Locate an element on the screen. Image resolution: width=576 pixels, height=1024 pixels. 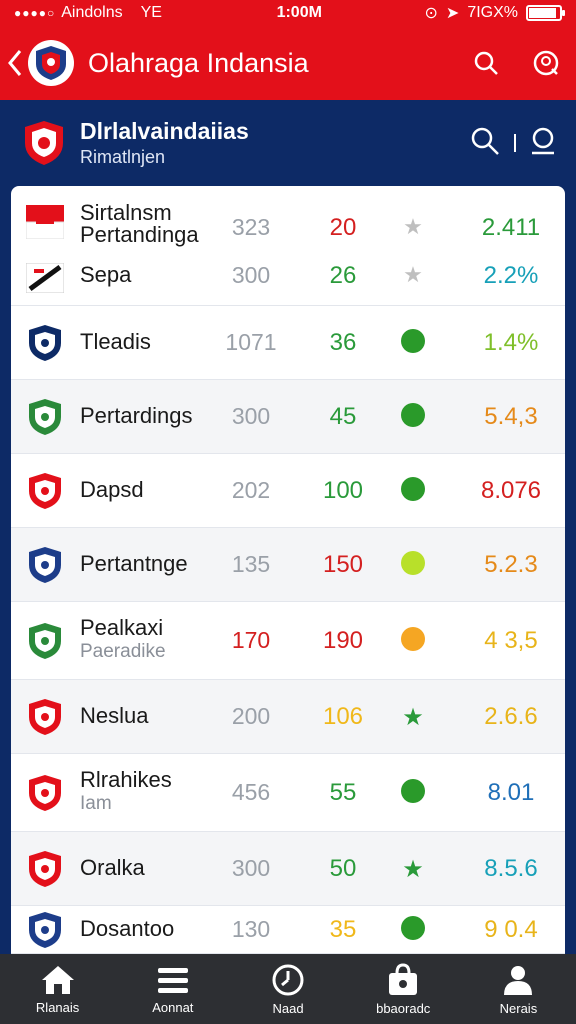
bag-icon is located at coordinates (403, 978).